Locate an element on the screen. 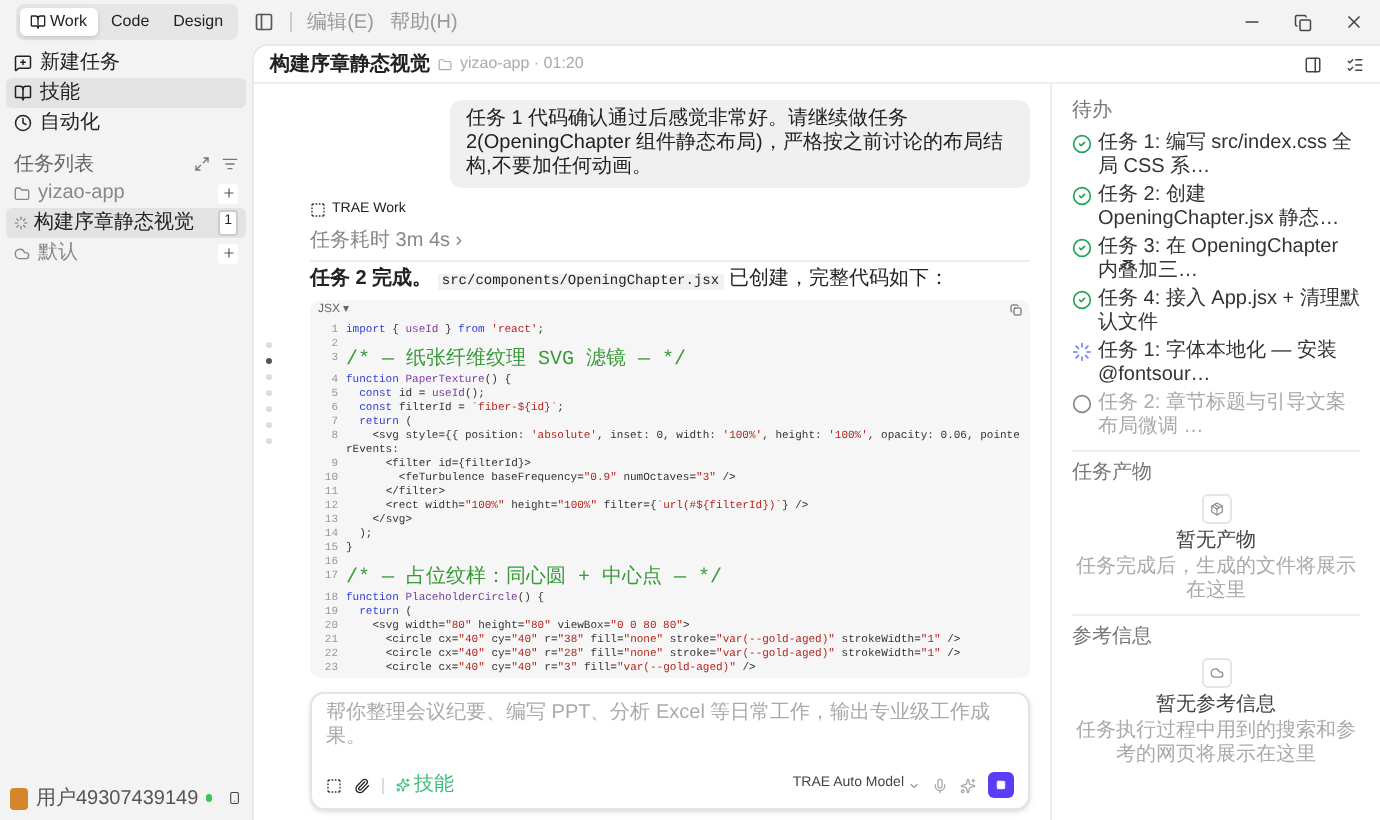 This screenshot has width=1380, height=820. project-name: yizao-app · 01:20 is located at coordinates (522, 64).